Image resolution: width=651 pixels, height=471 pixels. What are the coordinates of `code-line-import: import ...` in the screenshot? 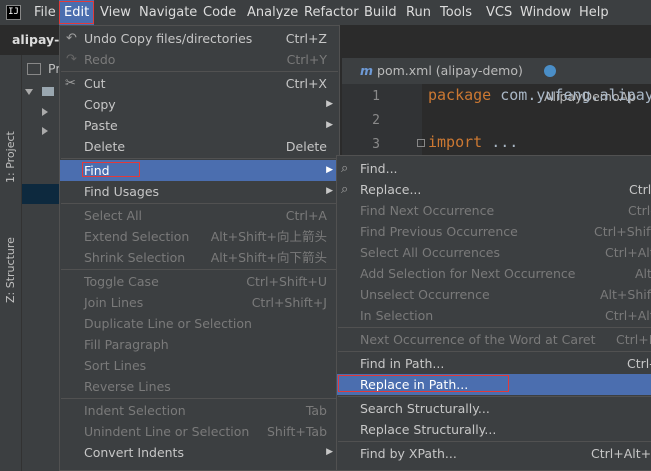 It's located at (473, 142).